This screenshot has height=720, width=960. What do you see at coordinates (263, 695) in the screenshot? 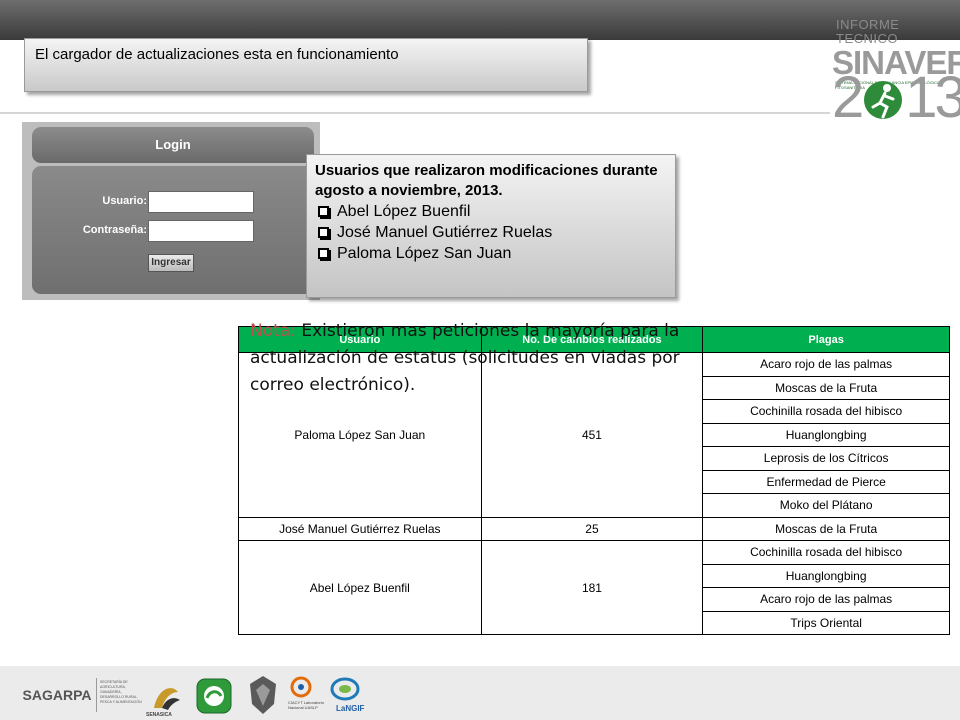
I see `university-crest-icon` at bounding box center [263, 695].